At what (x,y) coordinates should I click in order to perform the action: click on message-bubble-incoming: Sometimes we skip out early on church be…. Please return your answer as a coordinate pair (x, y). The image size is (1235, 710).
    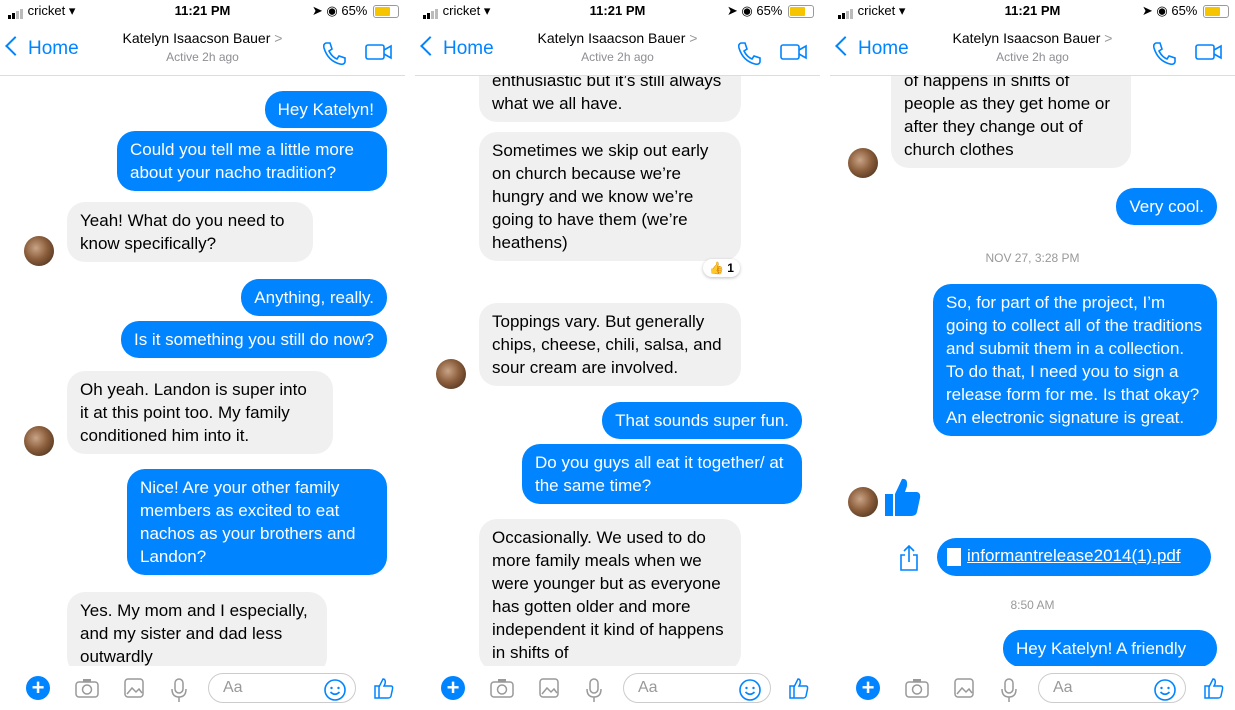
    Looking at the image, I should click on (610, 196).